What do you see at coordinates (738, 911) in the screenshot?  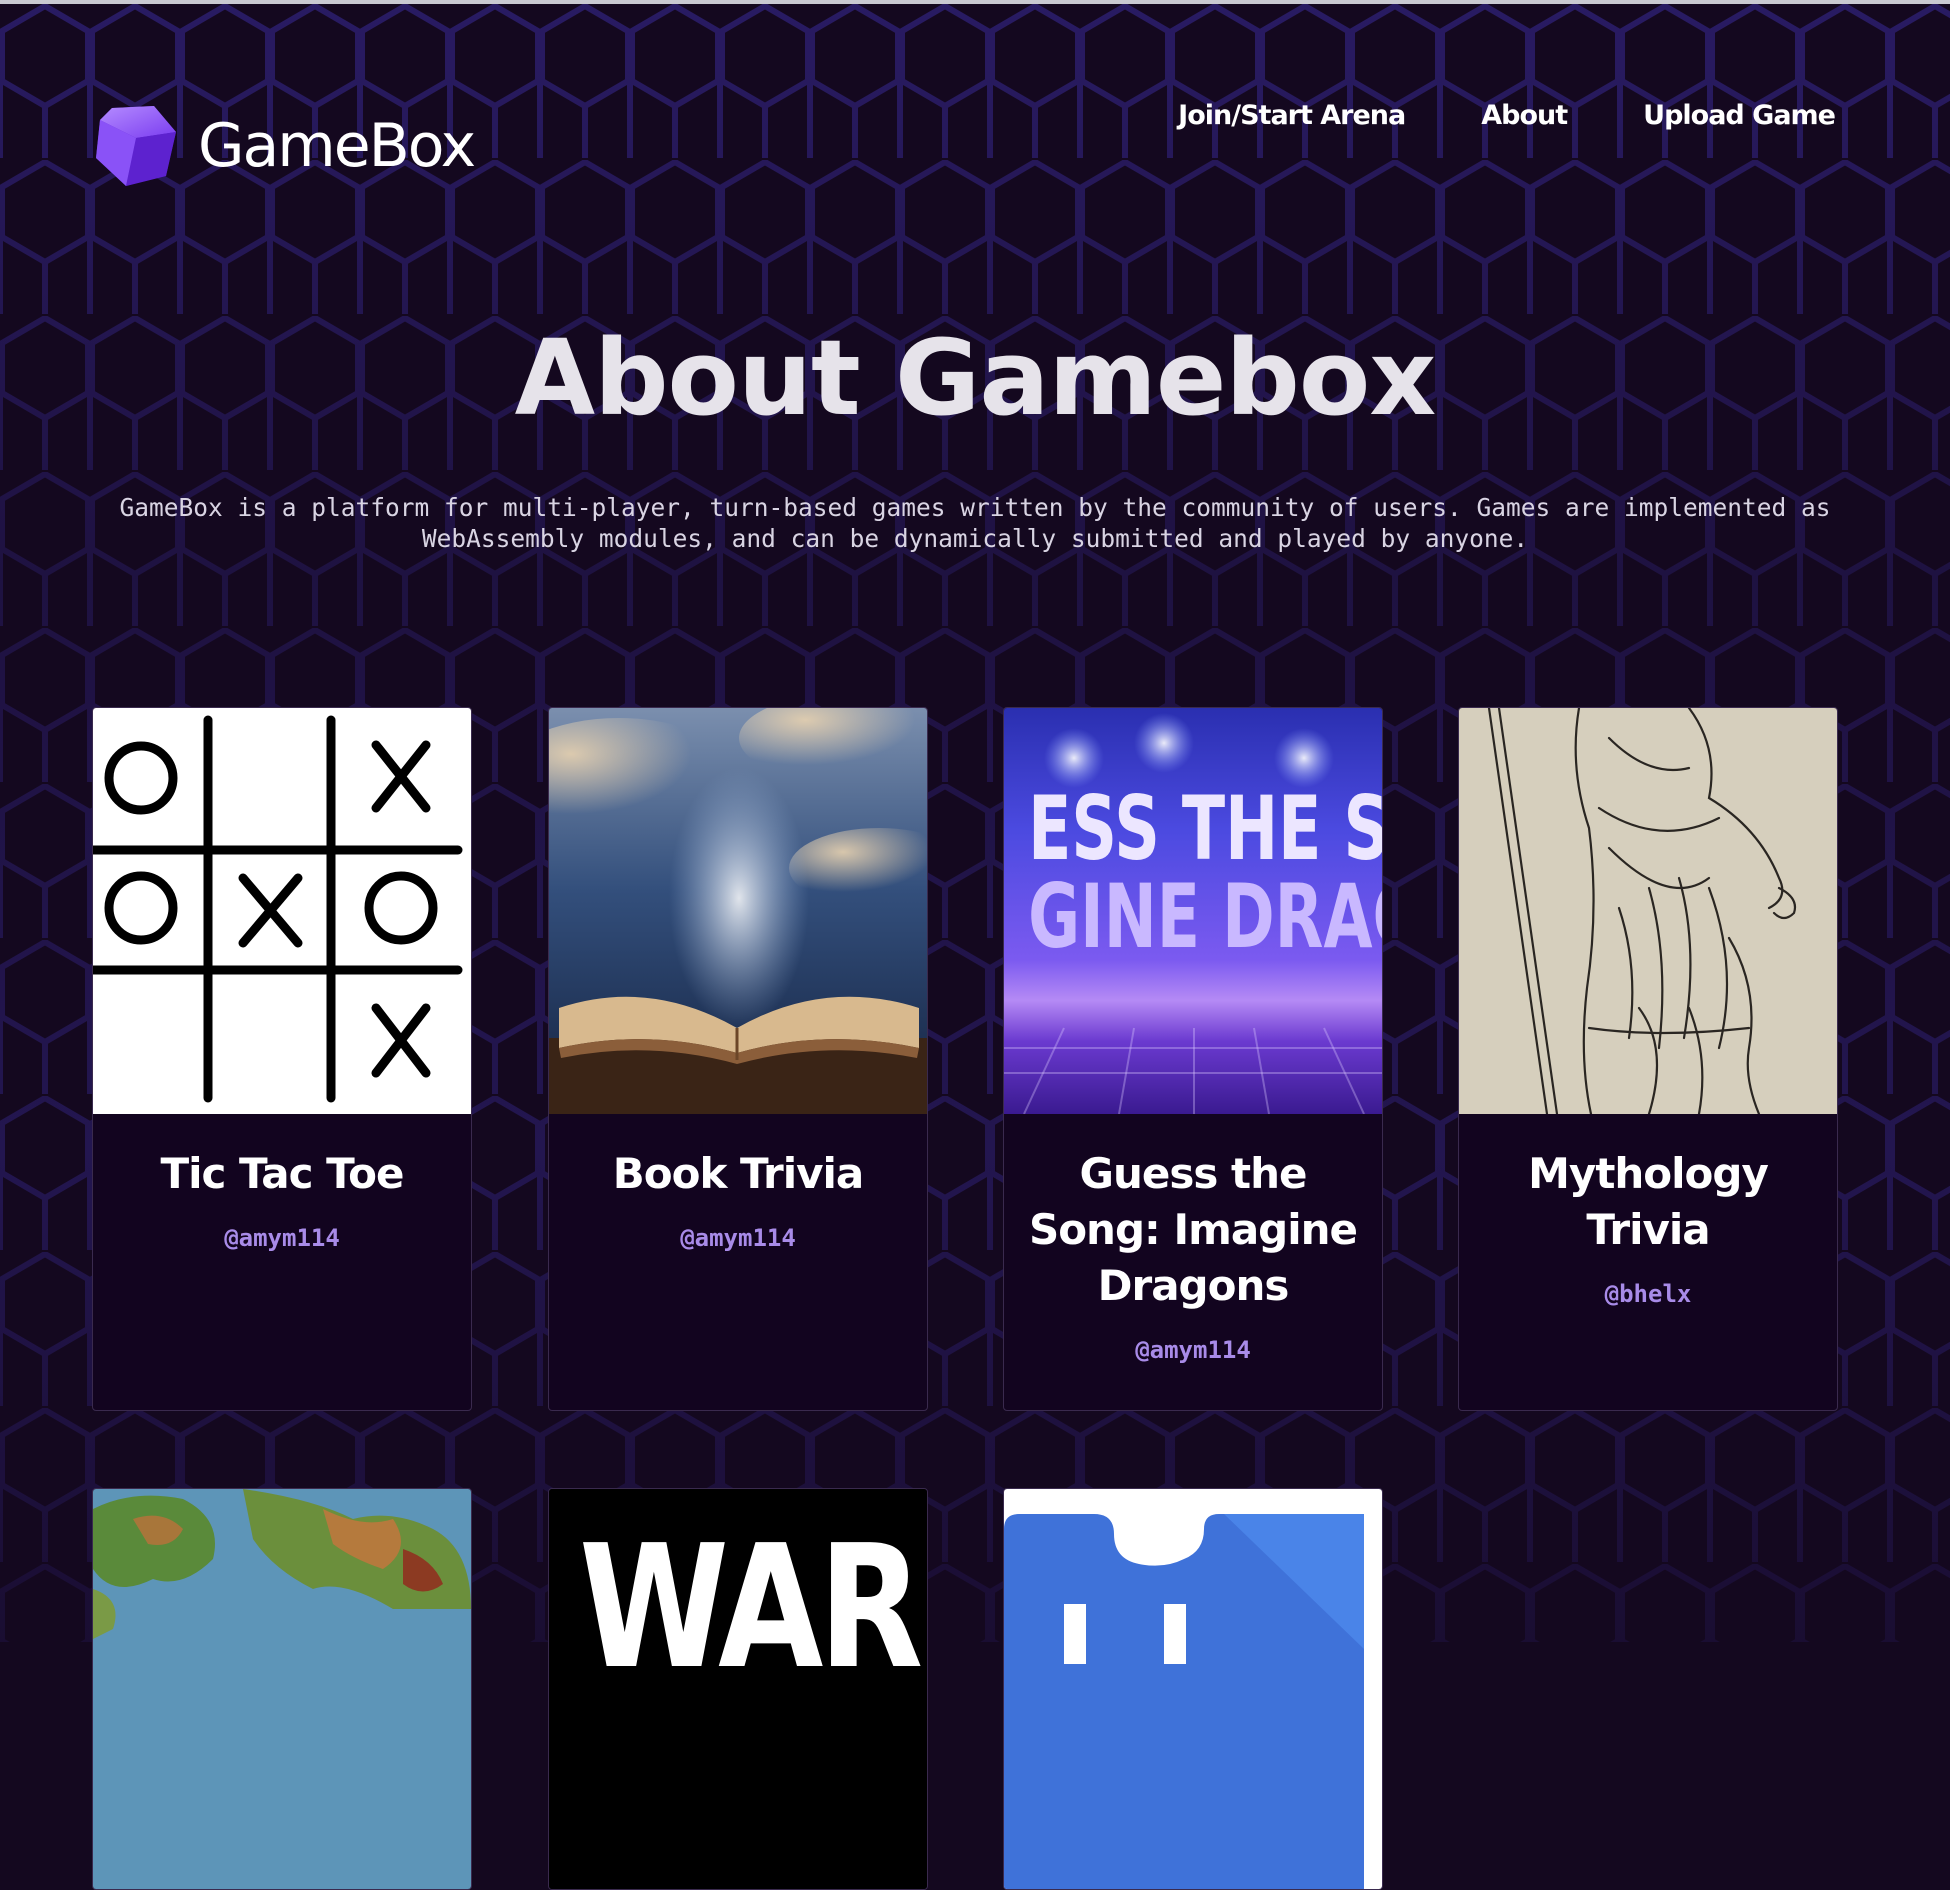 I see `open-book-image` at bounding box center [738, 911].